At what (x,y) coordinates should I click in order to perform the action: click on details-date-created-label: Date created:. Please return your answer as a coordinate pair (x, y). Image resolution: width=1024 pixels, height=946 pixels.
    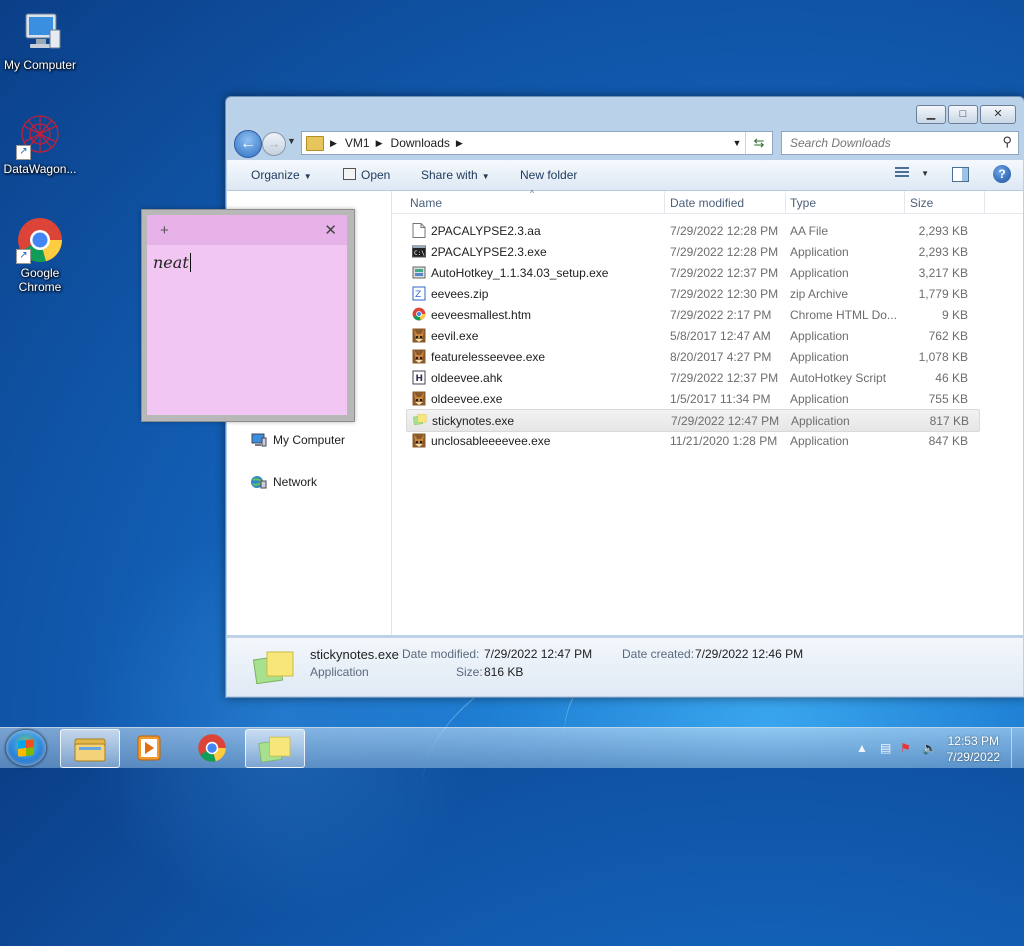
    Looking at the image, I should click on (658, 654).